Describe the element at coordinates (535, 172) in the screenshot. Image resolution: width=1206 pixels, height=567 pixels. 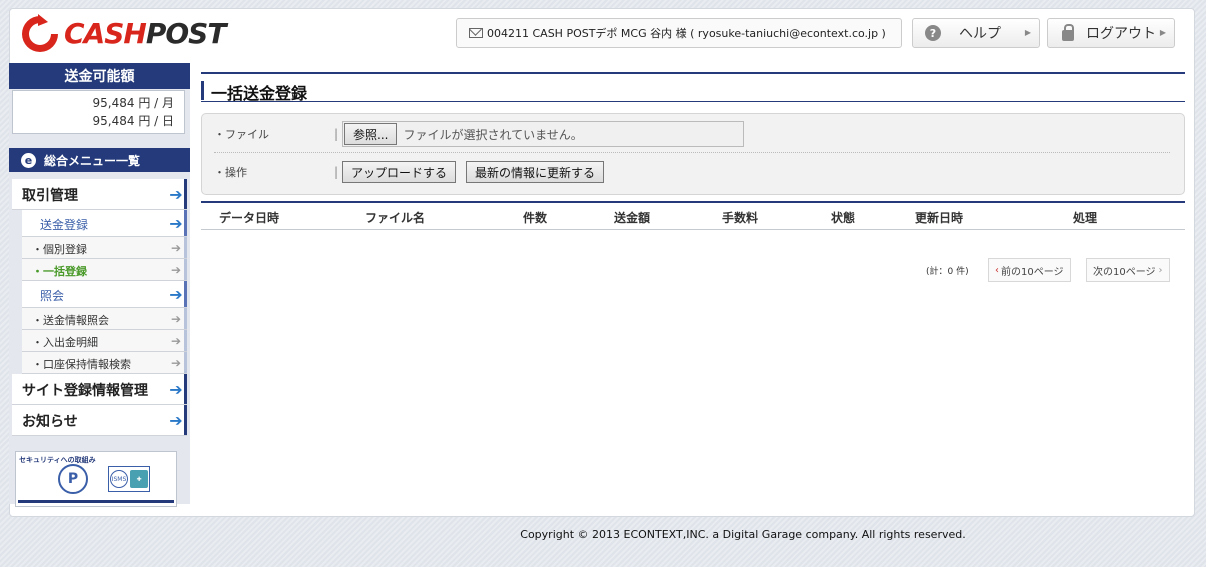
I see `refresh-button: 最新の情報に更新する` at that location.